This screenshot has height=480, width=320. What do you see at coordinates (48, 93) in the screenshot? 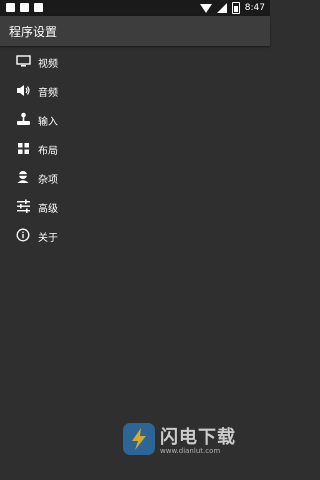
I see `menu-item-label: 音频` at bounding box center [48, 93].